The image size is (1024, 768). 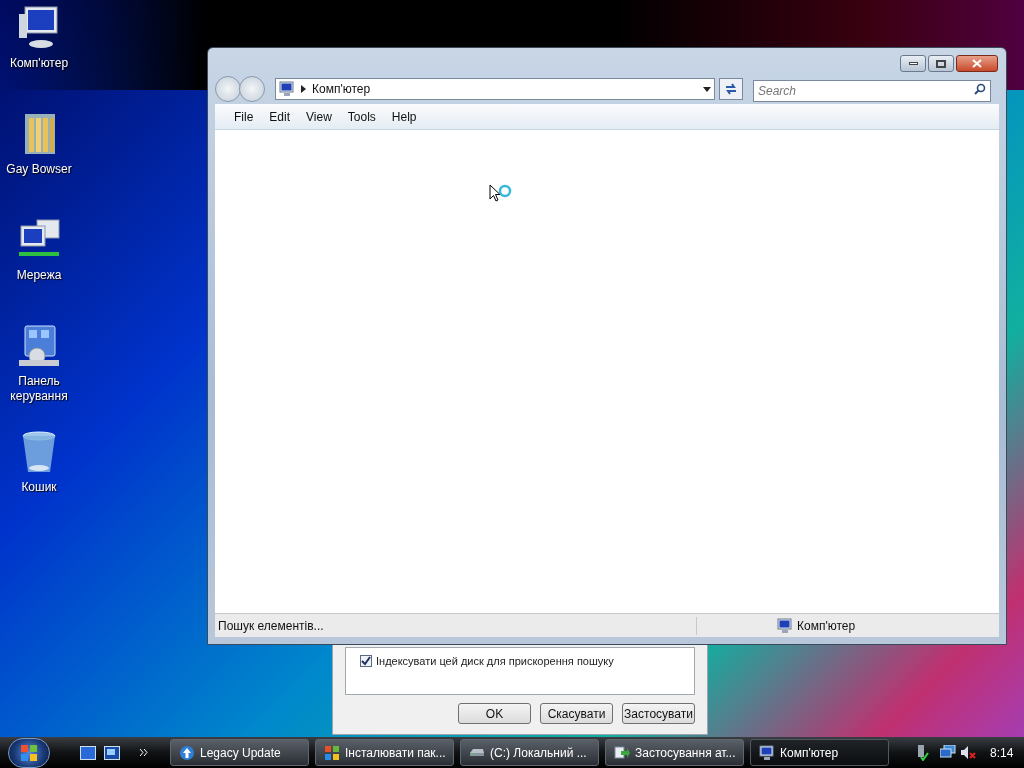 What do you see at coordinates (280, 116) in the screenshot?
I see `menu-item: Edit` at bounding box center [280, 116].